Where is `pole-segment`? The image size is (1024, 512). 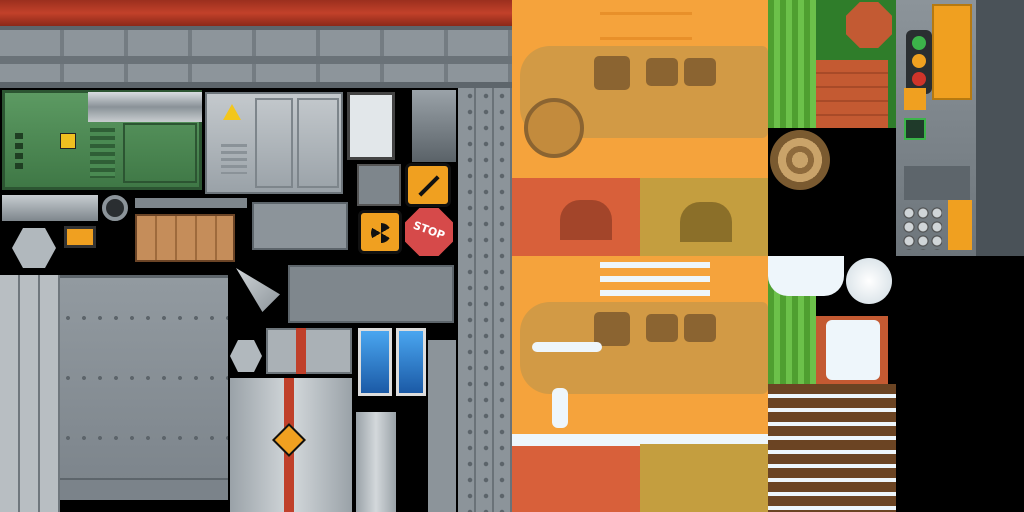 pole-segment is located at coordinates (937, 183).